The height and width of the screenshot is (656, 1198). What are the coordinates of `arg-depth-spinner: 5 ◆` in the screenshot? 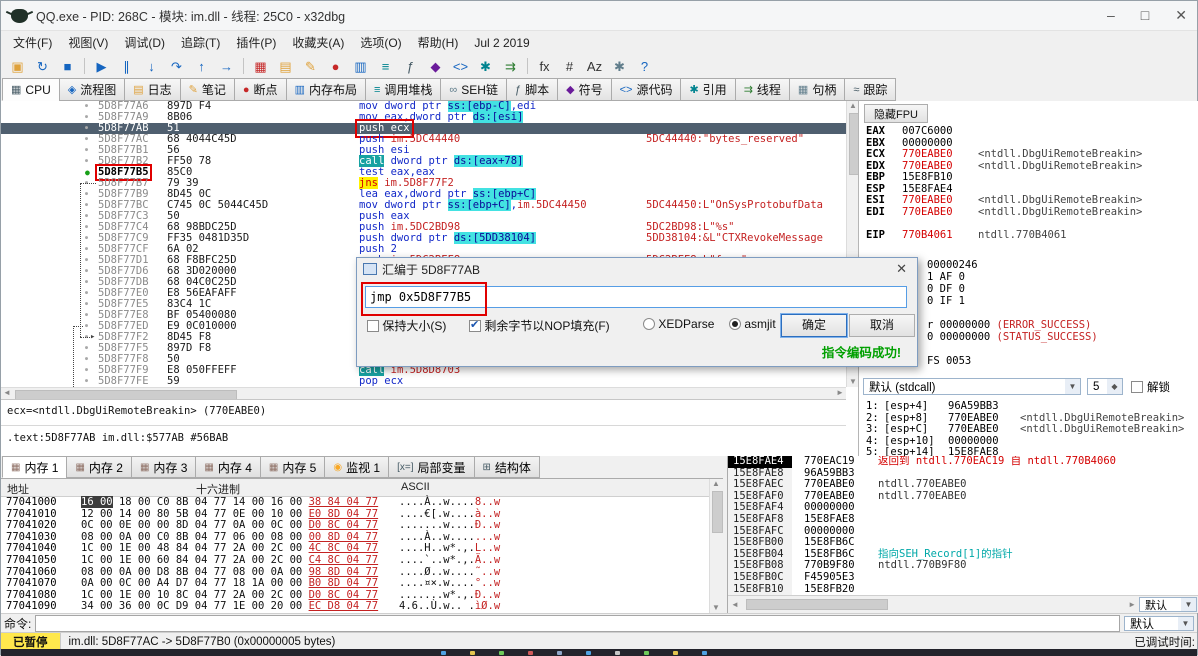 It's located at (1105, 386).